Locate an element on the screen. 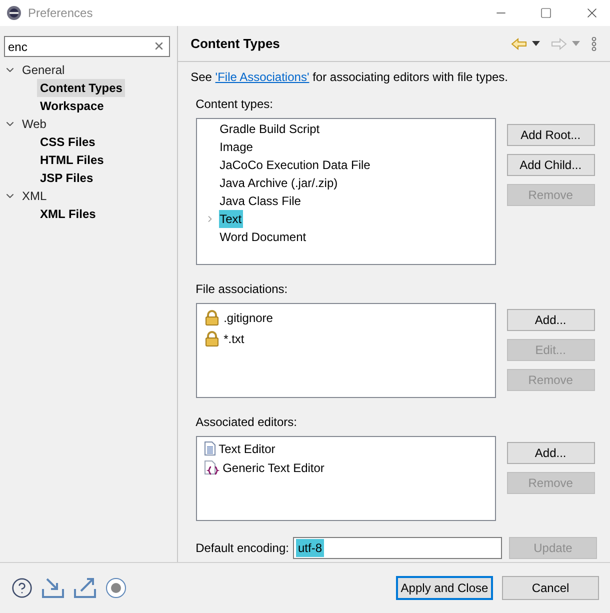  tree-item: XML Files is located at coordinates (68, 214).